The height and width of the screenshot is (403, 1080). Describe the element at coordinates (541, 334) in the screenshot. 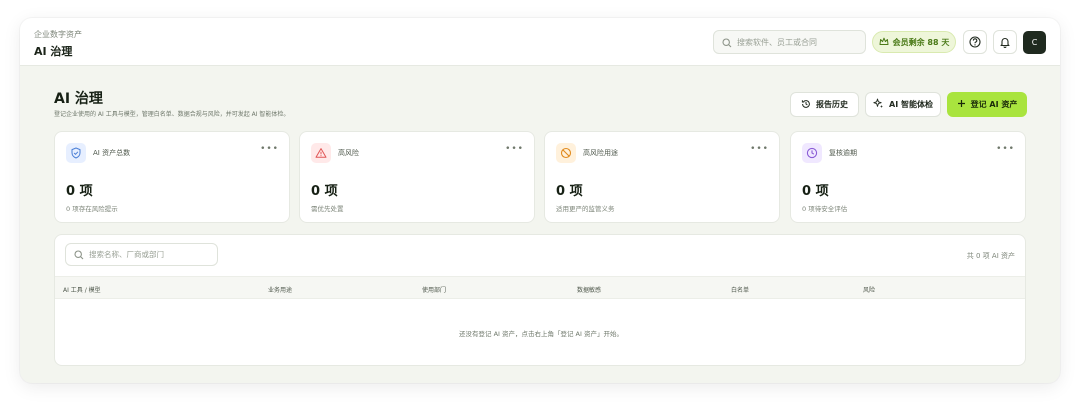

I see `empty-state-message: 还没有登记 AI 资产，点击右上角「登记 AI 资产」开始。` at that location.